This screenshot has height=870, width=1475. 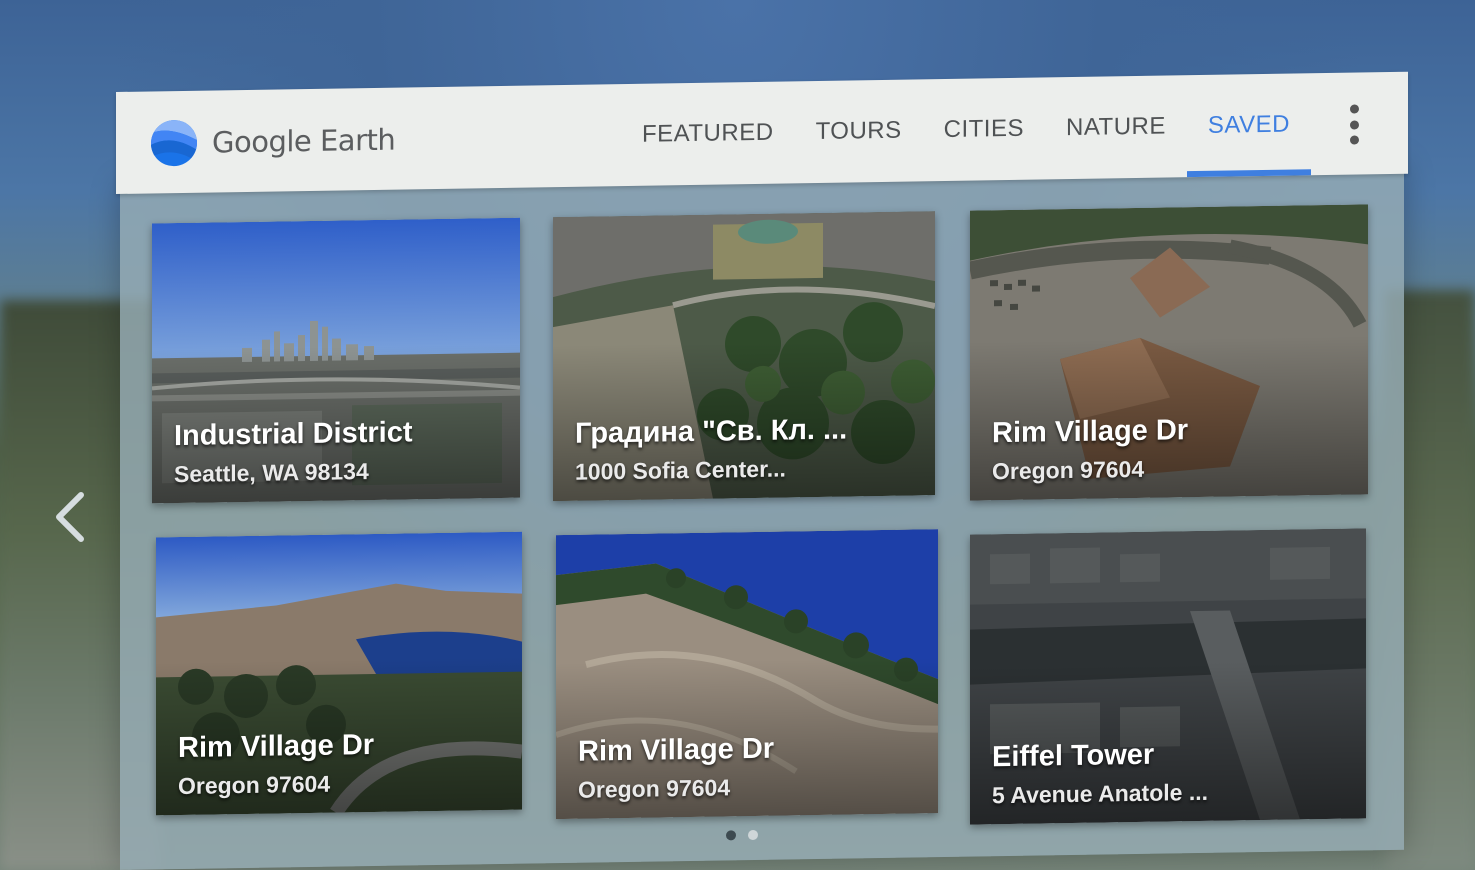 I want to click on place-card-industrial-district: Industrial District Seattle, WA 98134, so click(x=336, y=360).